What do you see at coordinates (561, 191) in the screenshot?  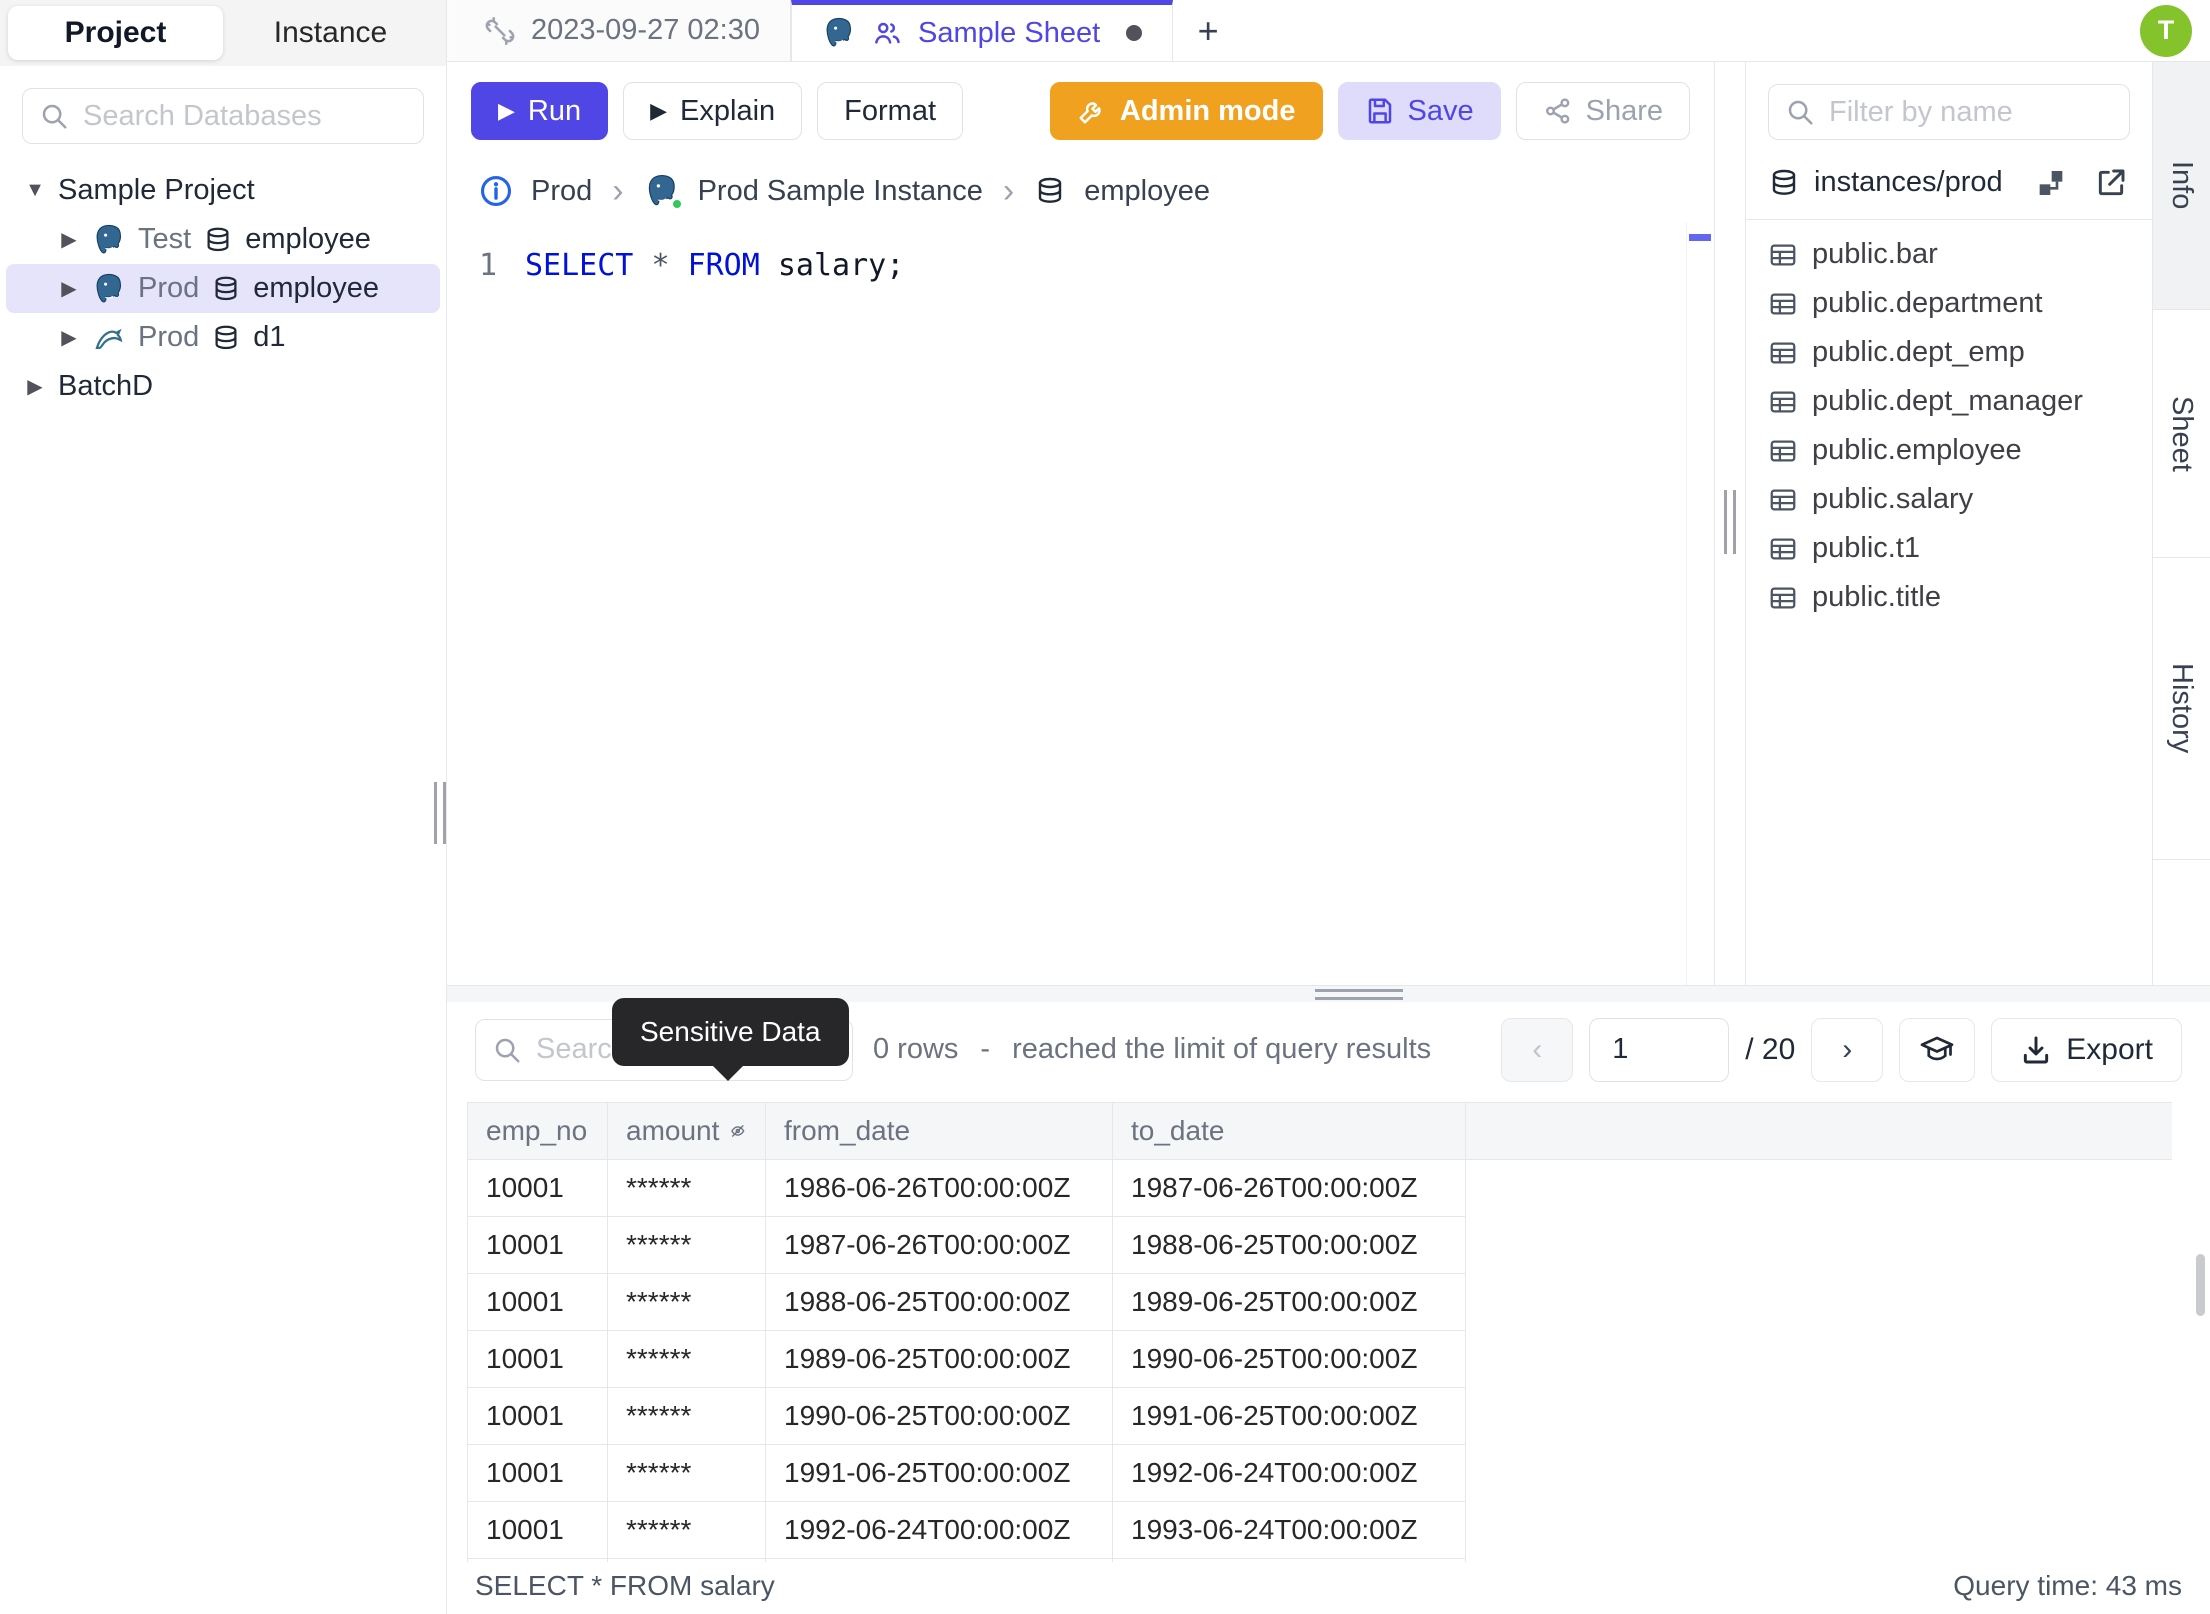 I see `breadcrumb-environment: Prod` at bounding box center [561, 191].